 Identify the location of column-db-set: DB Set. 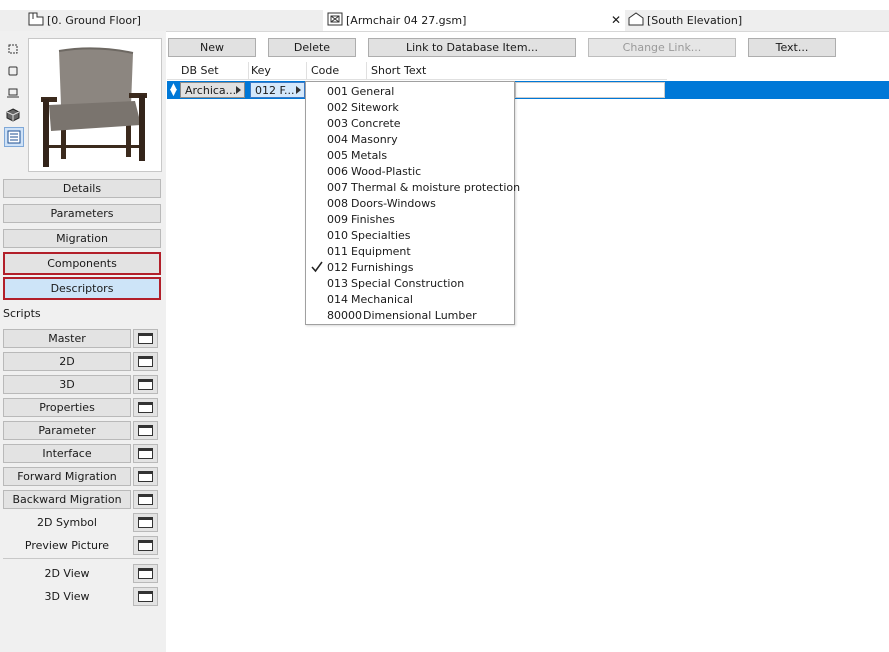
(213, 70).